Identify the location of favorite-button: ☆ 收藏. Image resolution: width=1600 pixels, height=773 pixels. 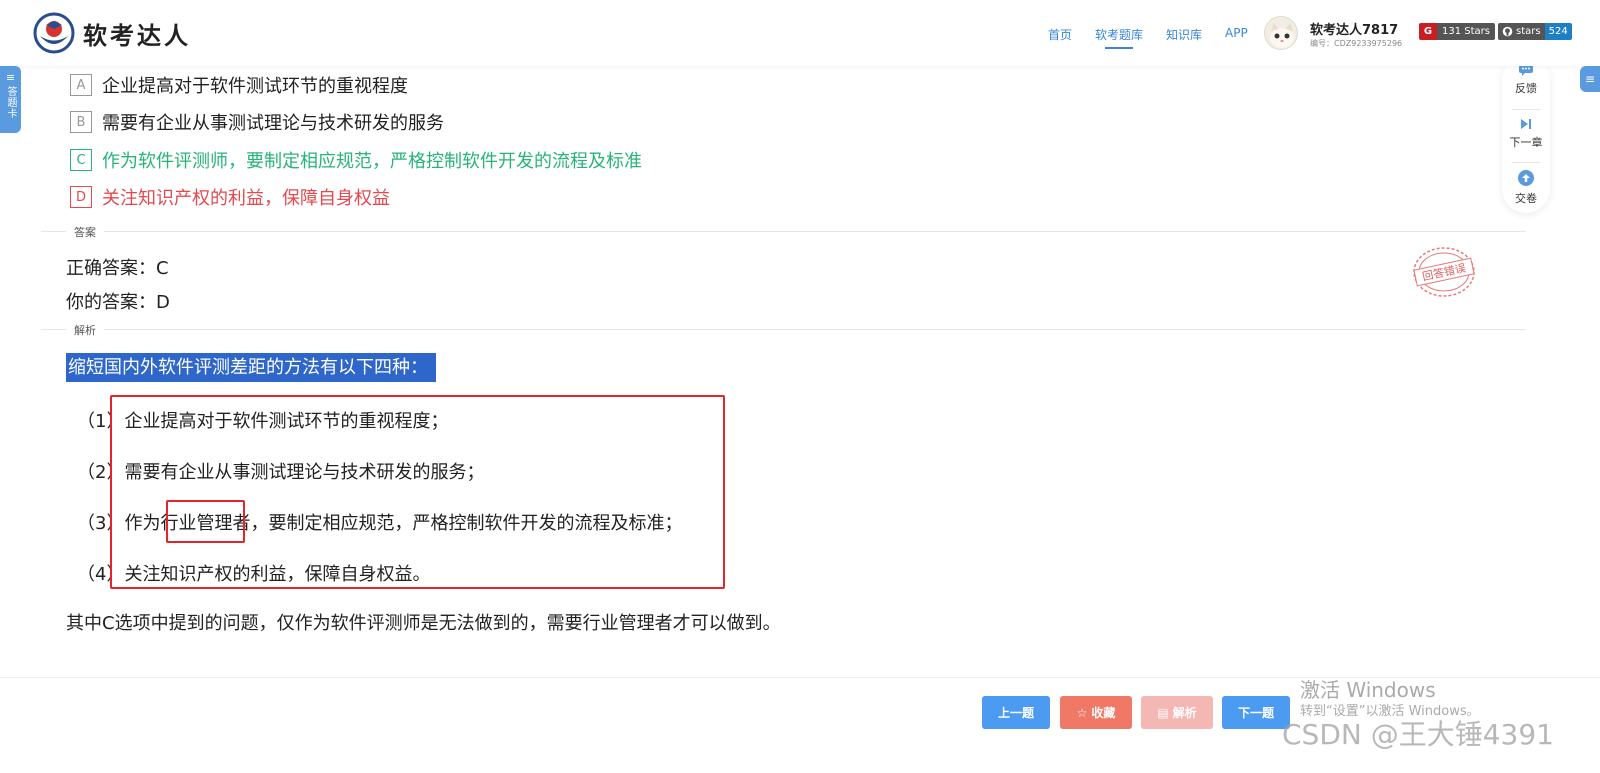
(1096, 712).